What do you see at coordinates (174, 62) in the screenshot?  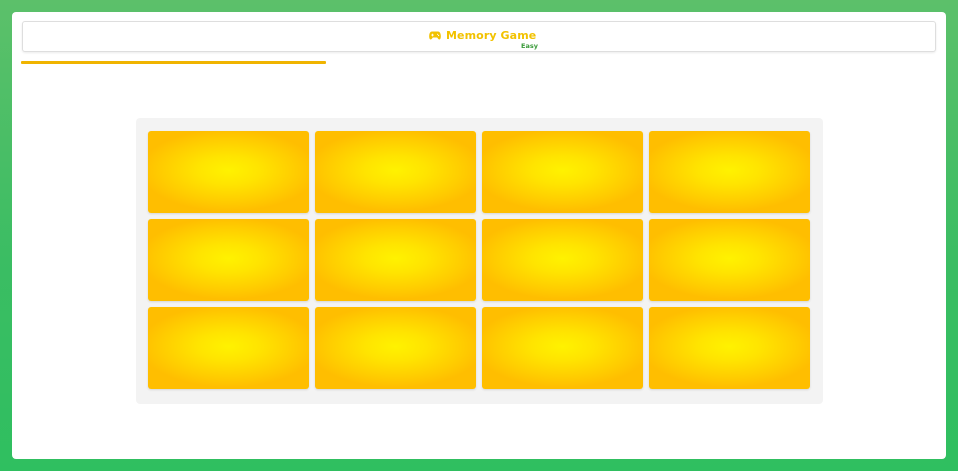 I see `progress-fill` at bounding box center [174, 62].